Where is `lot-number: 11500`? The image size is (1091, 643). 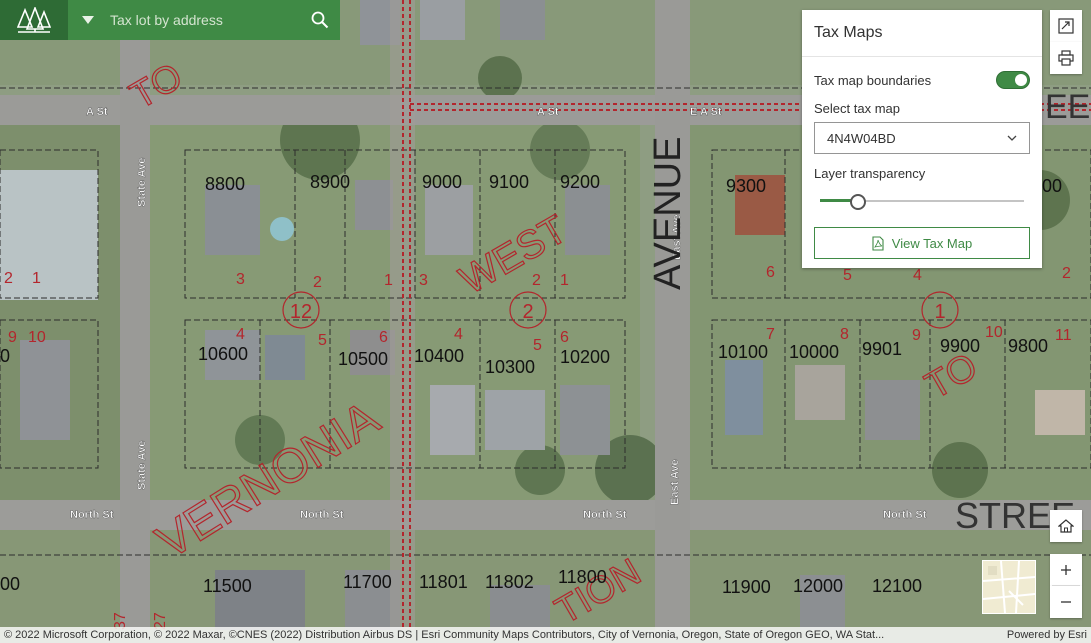 lot-number: 11500 is located at coordinates (227, 586).